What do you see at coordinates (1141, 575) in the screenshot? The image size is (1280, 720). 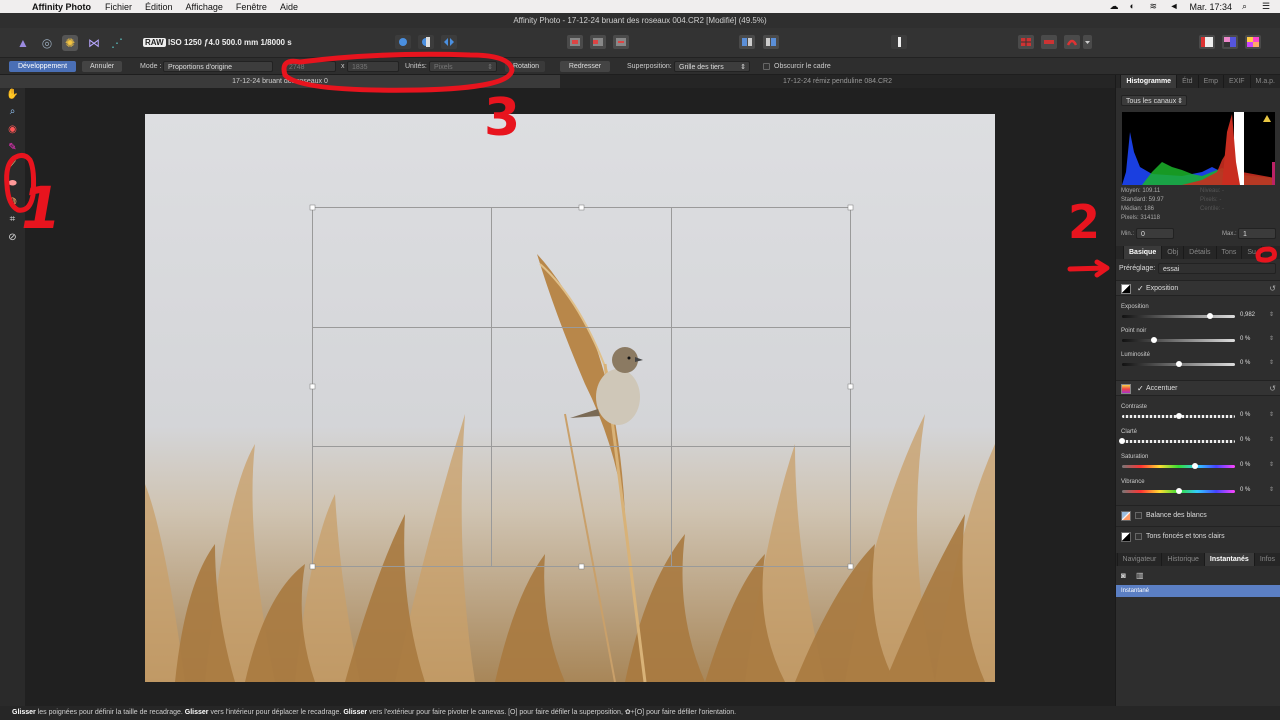 I see `trash-icon: ▥` at bounding box center [1141, 575].